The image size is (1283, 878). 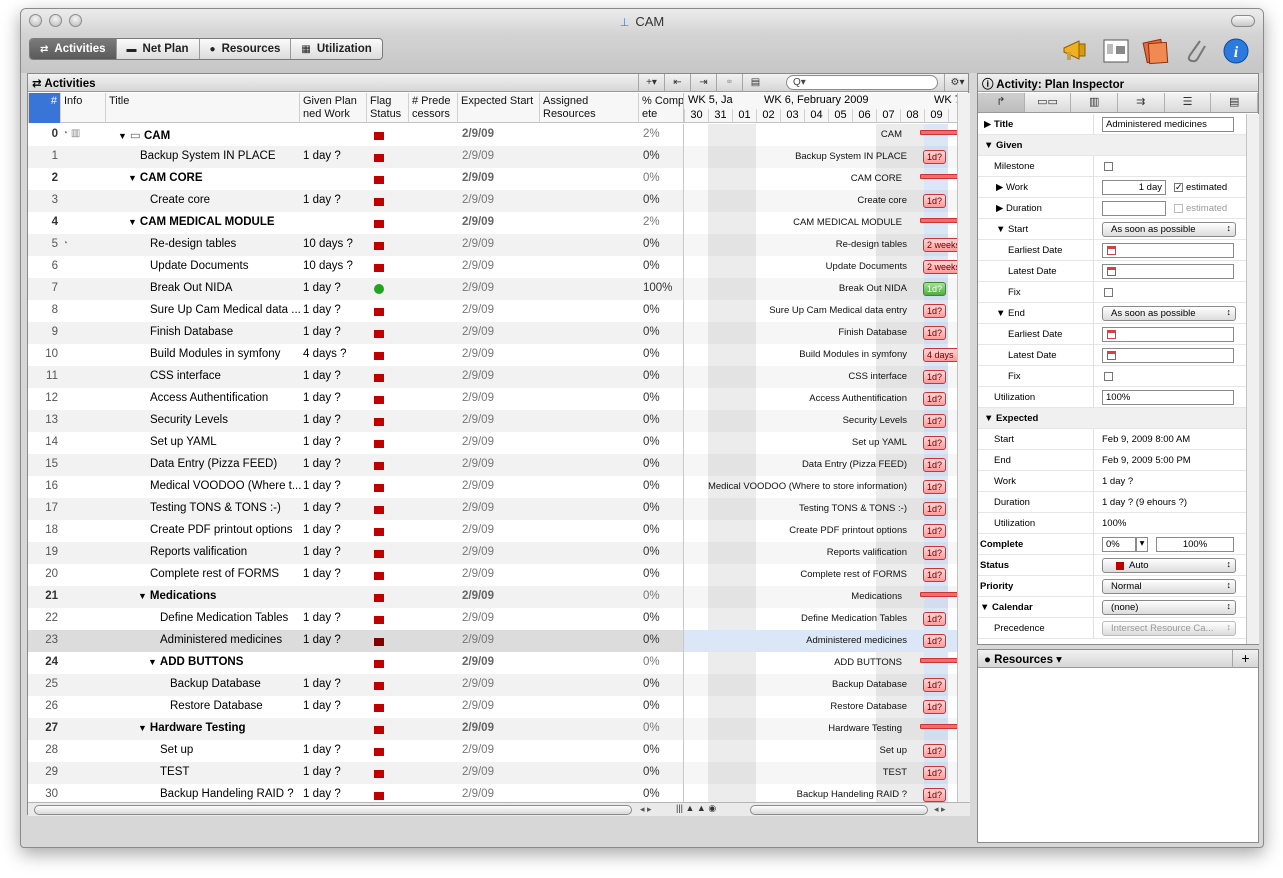 I want to click on gantt-scroll-thumb, so click(x=839, y=810).